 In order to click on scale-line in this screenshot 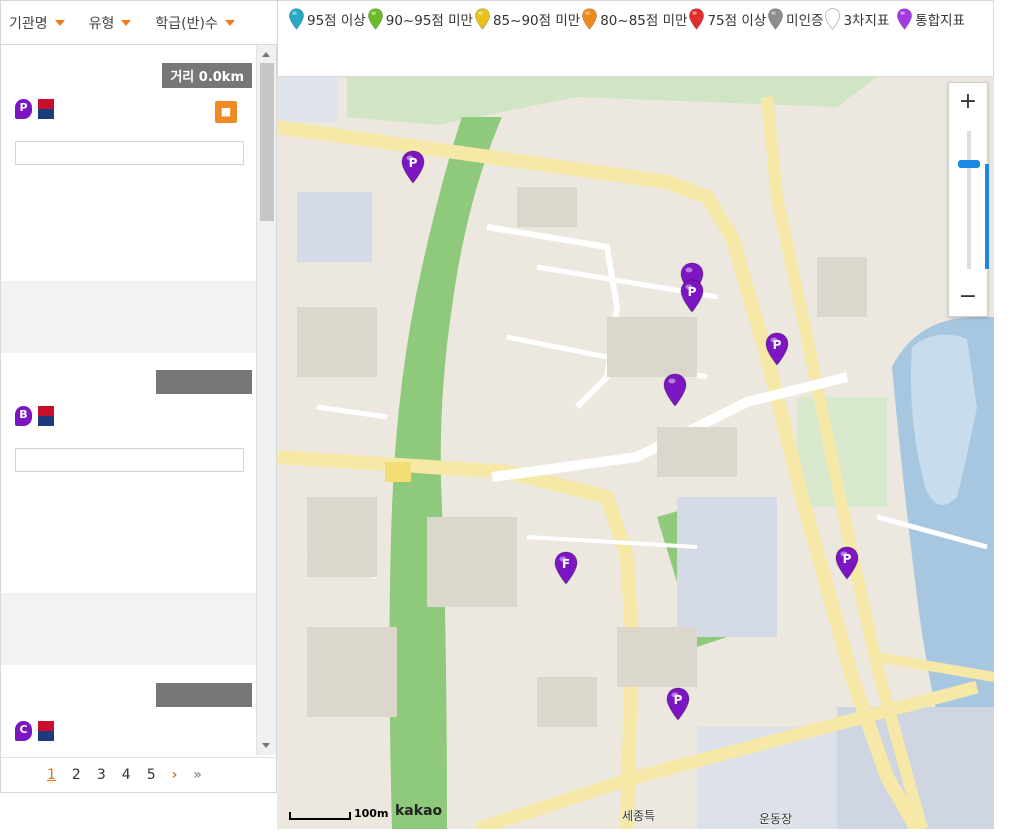, I will do `click(320, 816)`.